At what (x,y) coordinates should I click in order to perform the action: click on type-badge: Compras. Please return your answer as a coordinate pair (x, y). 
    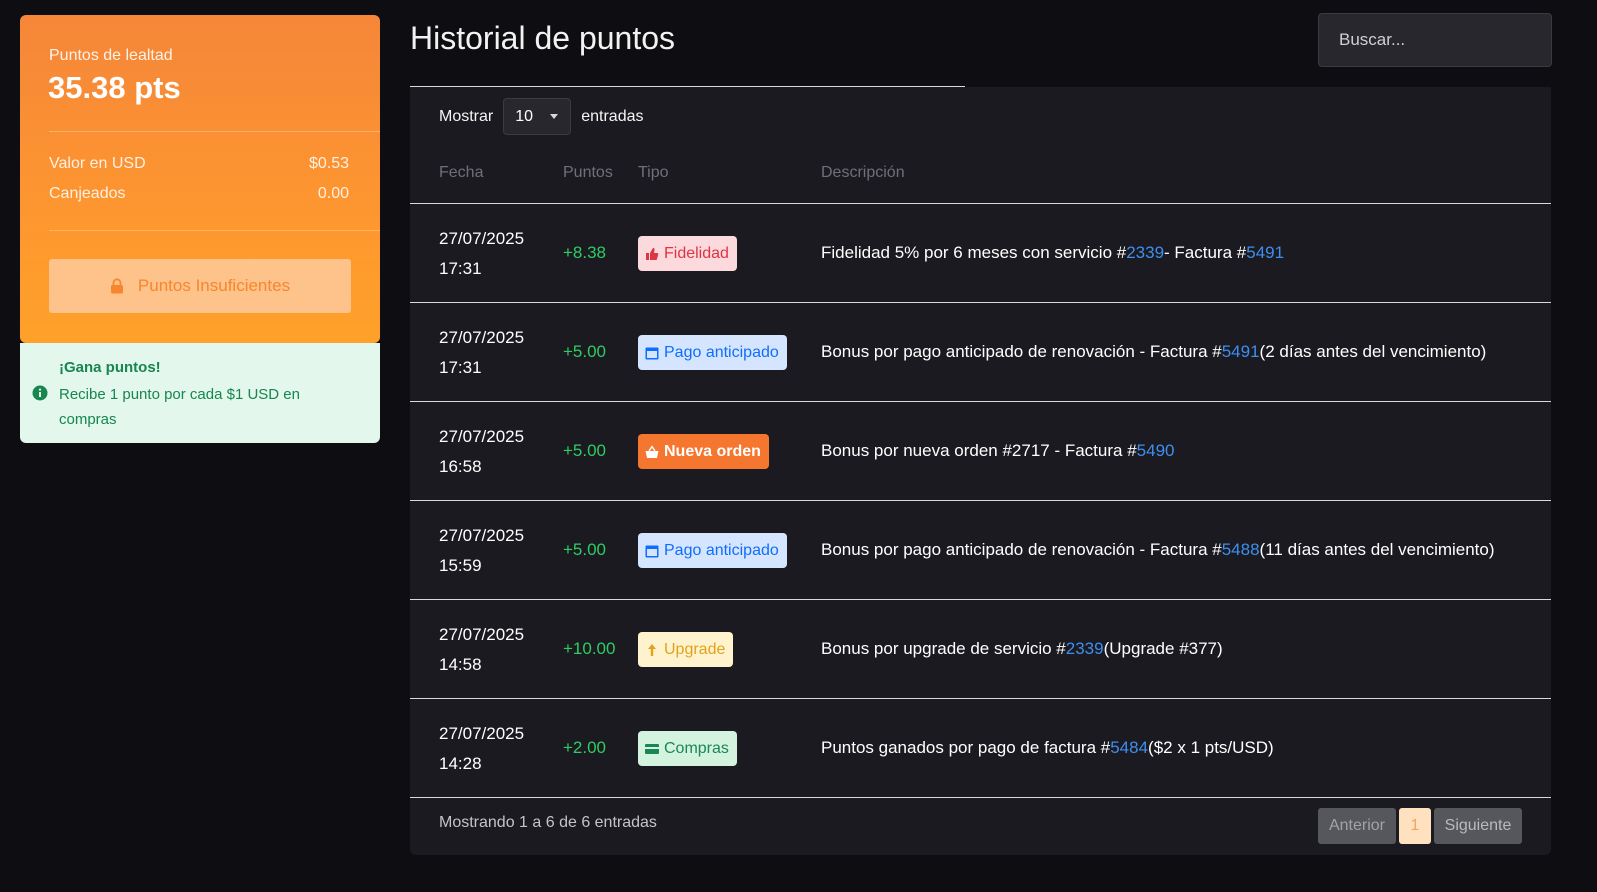
    Looking at the image, I should click on (687, 748).